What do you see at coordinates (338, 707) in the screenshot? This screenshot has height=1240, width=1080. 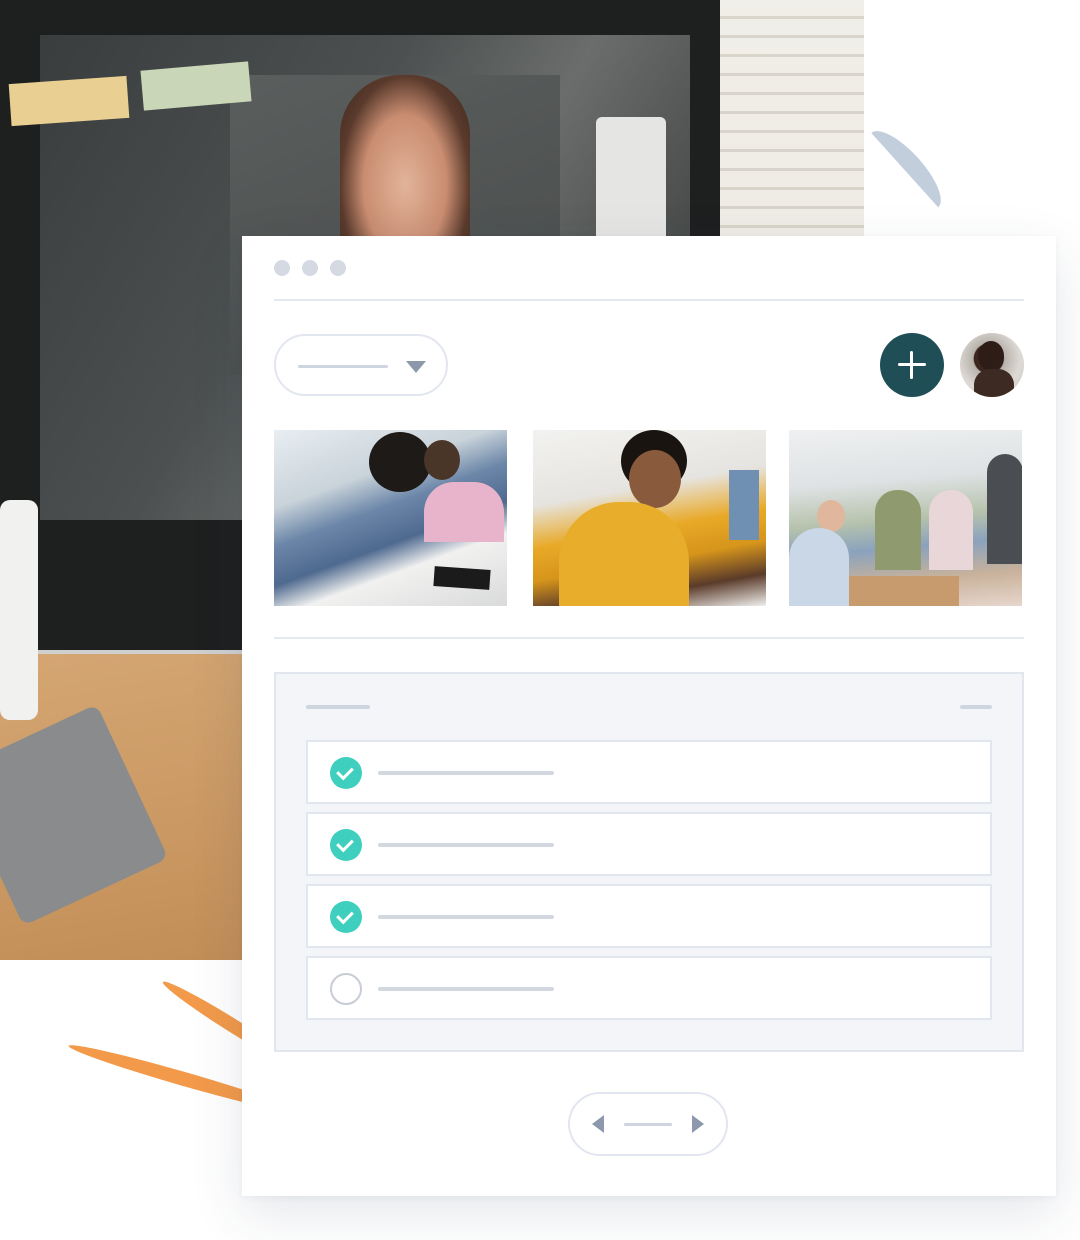 I see `task-panel-title-placeholder` at bounding box center [338, 707].